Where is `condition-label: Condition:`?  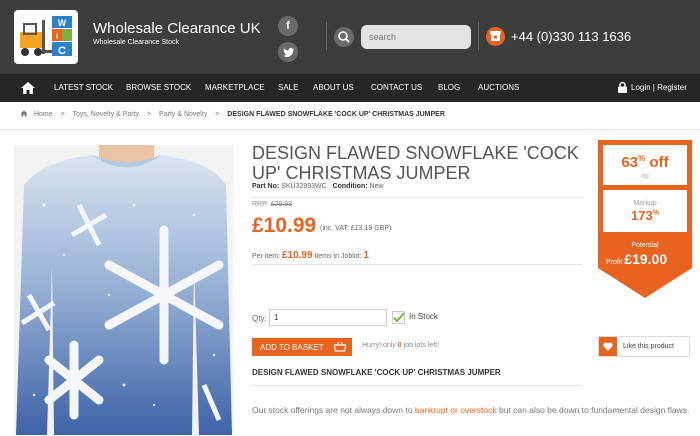
condition-label: Condition: is located at coordinates (350, 186).